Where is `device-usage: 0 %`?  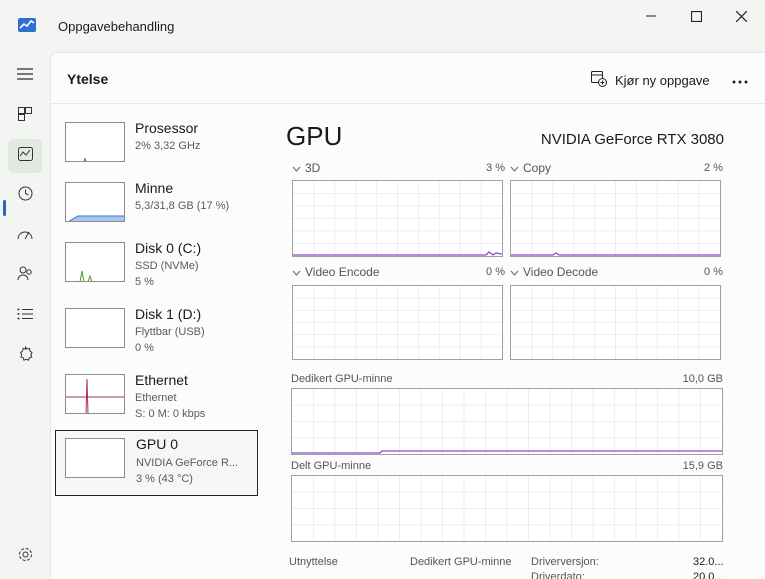 device-usage: 0 % is located at coordinates (144, 348).